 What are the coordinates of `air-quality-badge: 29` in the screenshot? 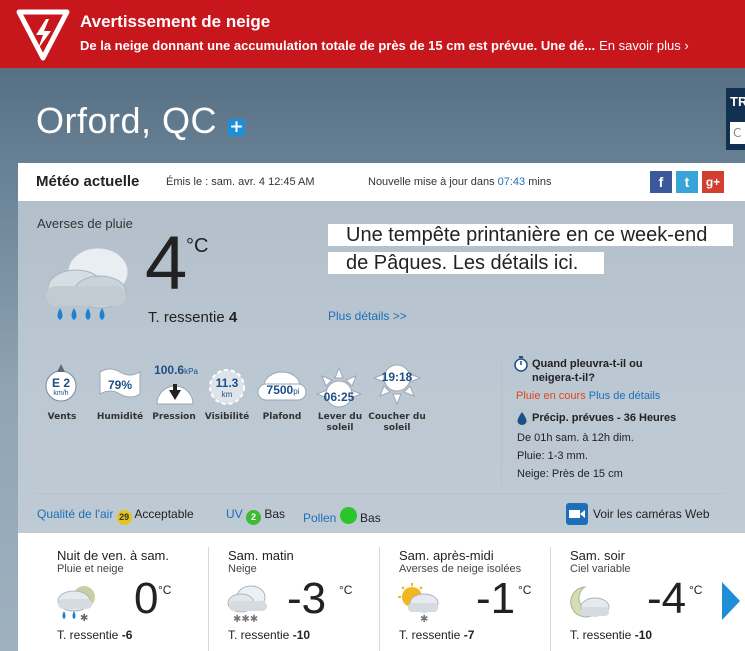 It's located at (124, 517).